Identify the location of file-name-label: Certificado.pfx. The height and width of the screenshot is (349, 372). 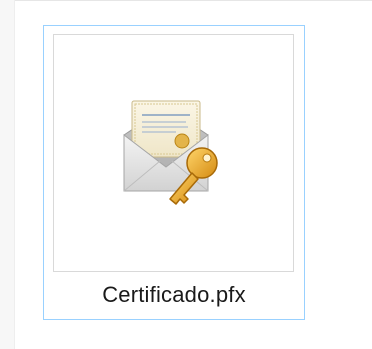
(174, 295).